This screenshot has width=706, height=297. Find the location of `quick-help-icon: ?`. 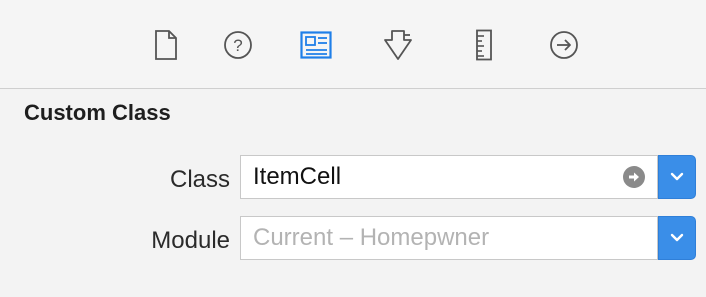

quick-help-icon: ? is located at coordinates (238, 45).